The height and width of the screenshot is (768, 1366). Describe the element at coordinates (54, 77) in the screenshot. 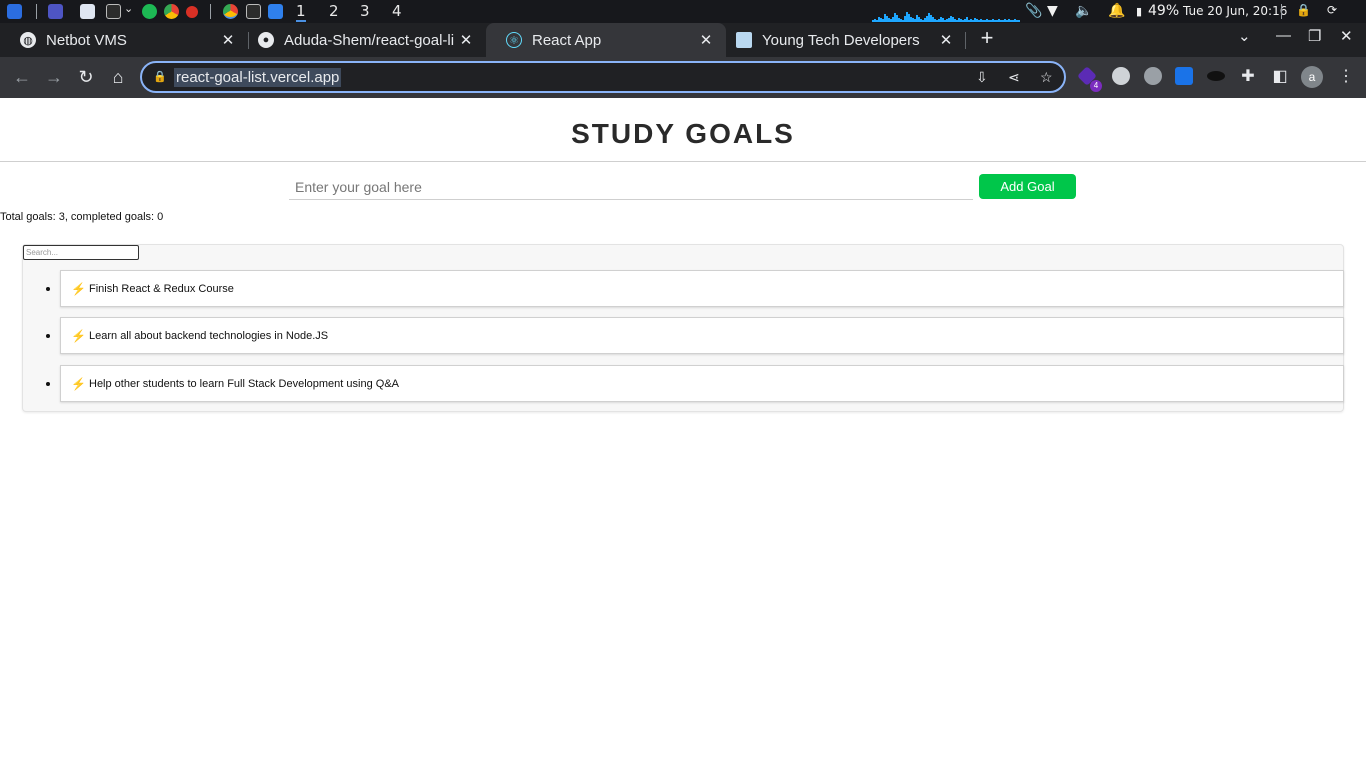

I see `forward-button: →` at that location.